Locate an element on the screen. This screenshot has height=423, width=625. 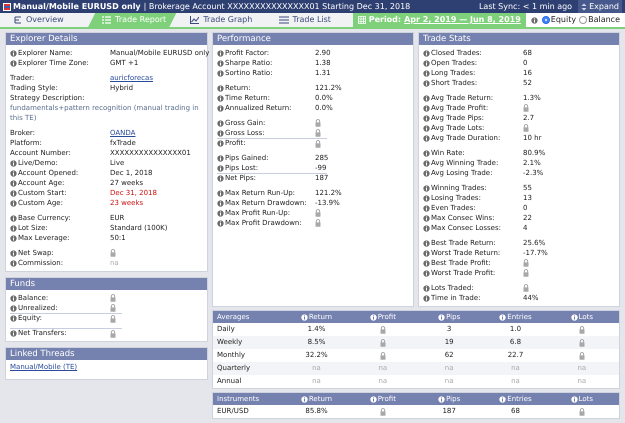
tab: Overview is located at coordinates (44, 20).